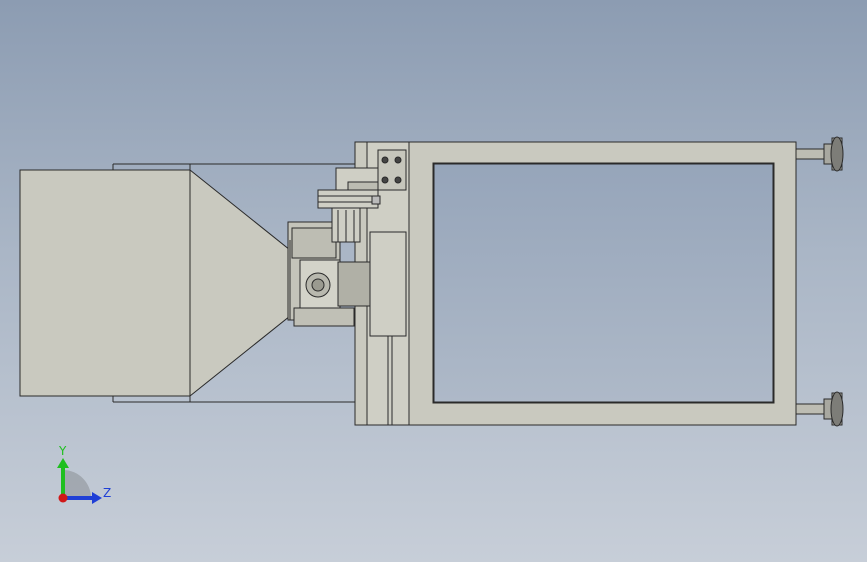  I want to click on triad-y-label: Y, so click(62, 451).